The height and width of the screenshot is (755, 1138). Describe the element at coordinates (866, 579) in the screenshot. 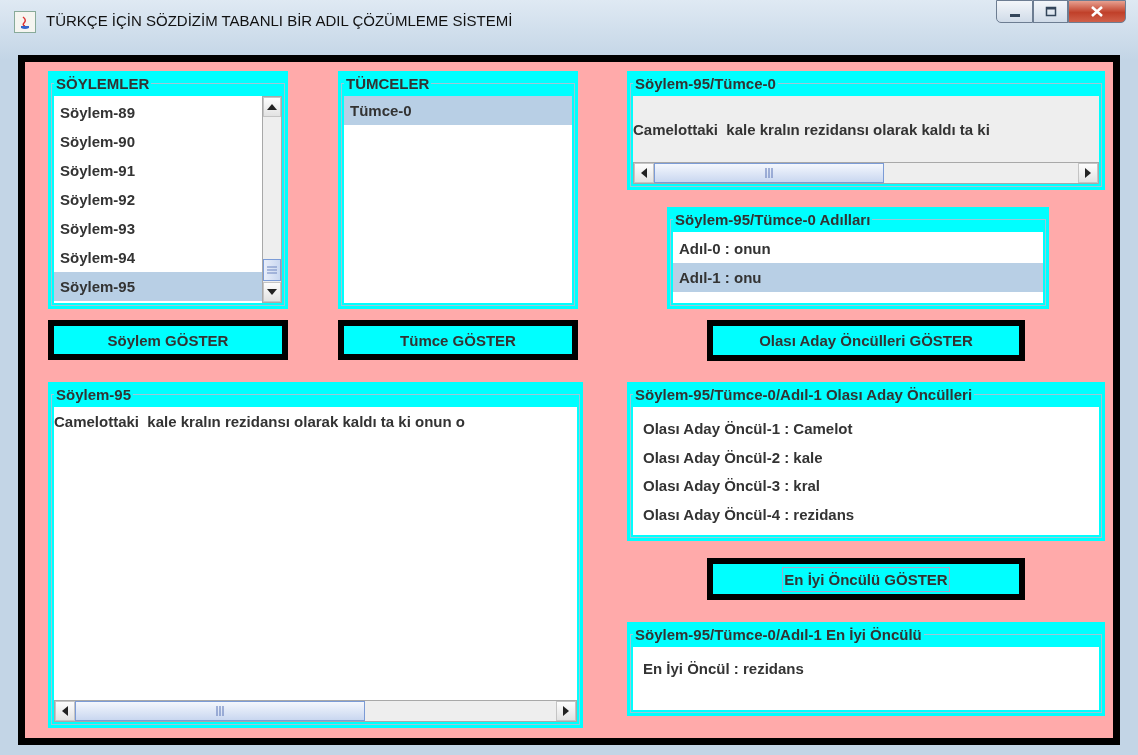

I see `show-button: En İyi Öncülü GÖSTER` at that location.